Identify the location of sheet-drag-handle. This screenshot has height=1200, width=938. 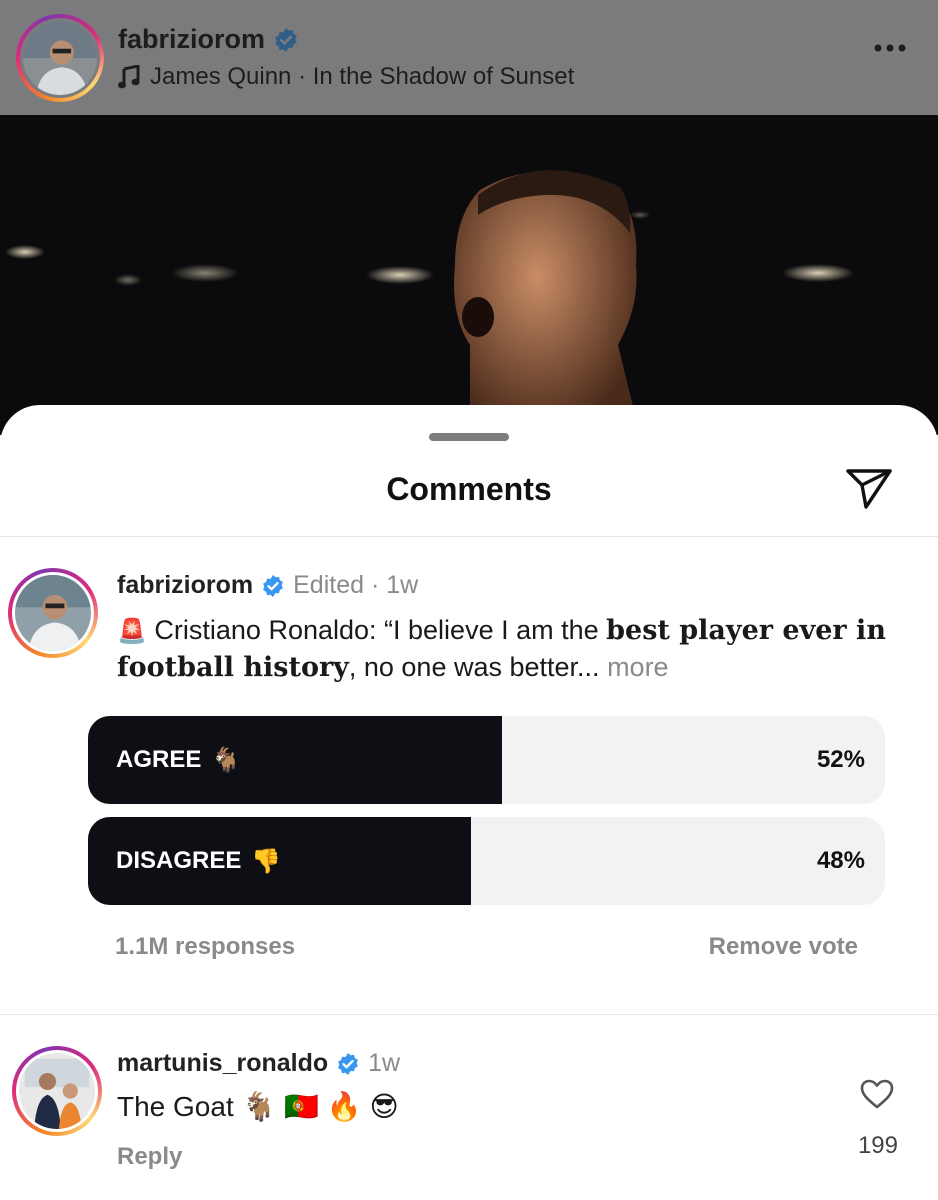
(469, 437).